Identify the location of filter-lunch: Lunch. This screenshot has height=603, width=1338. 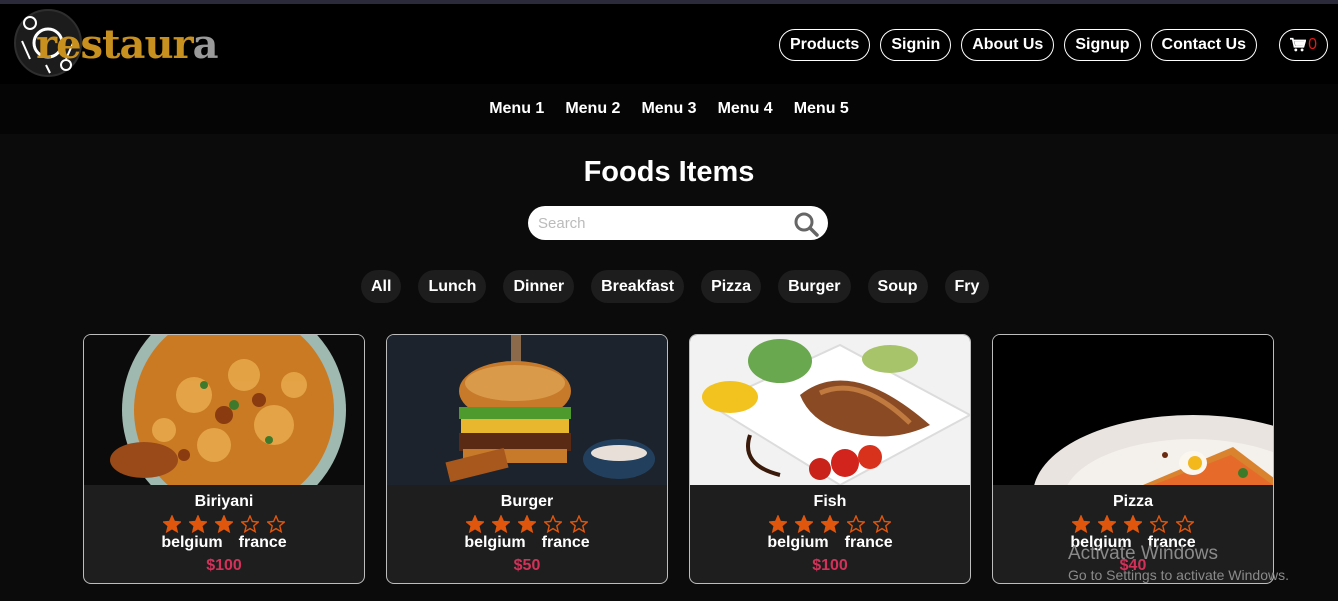
(452, 286).